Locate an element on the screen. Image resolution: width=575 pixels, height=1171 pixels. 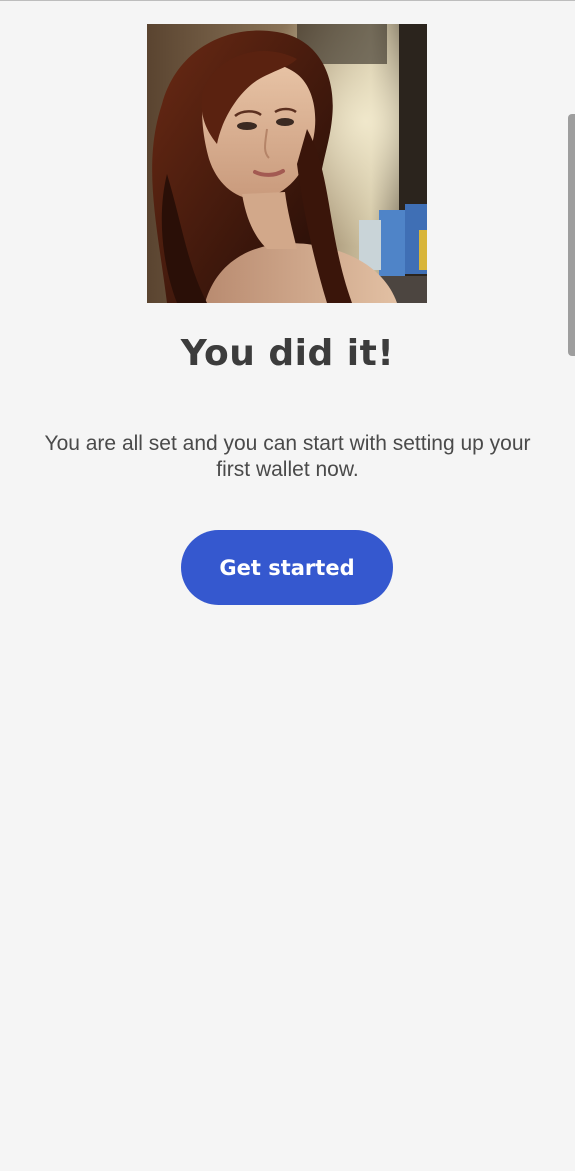
success-title: You did it! is located at coordinates (287, 353).